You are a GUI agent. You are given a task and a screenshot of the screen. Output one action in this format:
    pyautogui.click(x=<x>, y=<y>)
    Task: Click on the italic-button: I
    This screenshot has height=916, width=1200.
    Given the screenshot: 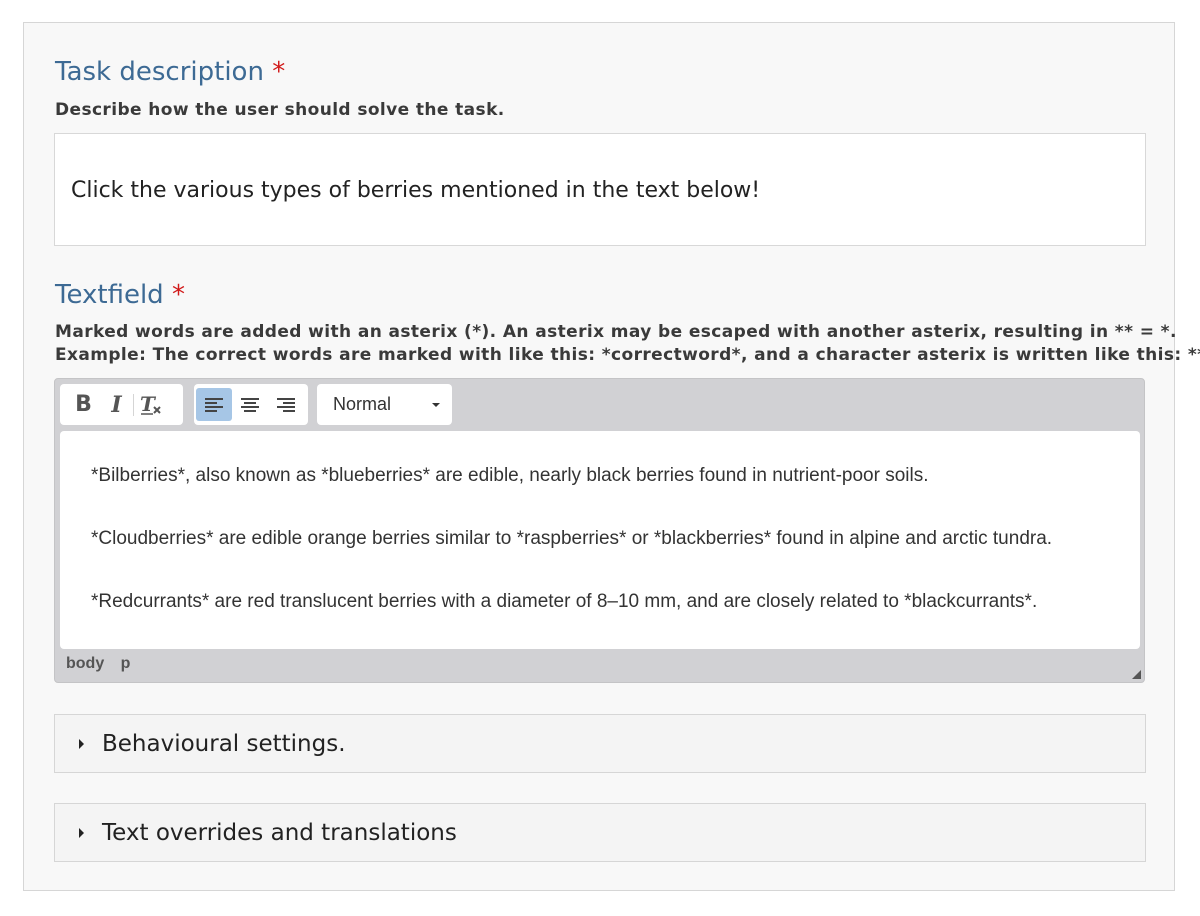 What is the action you would take?
    pyautogui.click(x=116, y=404)
    